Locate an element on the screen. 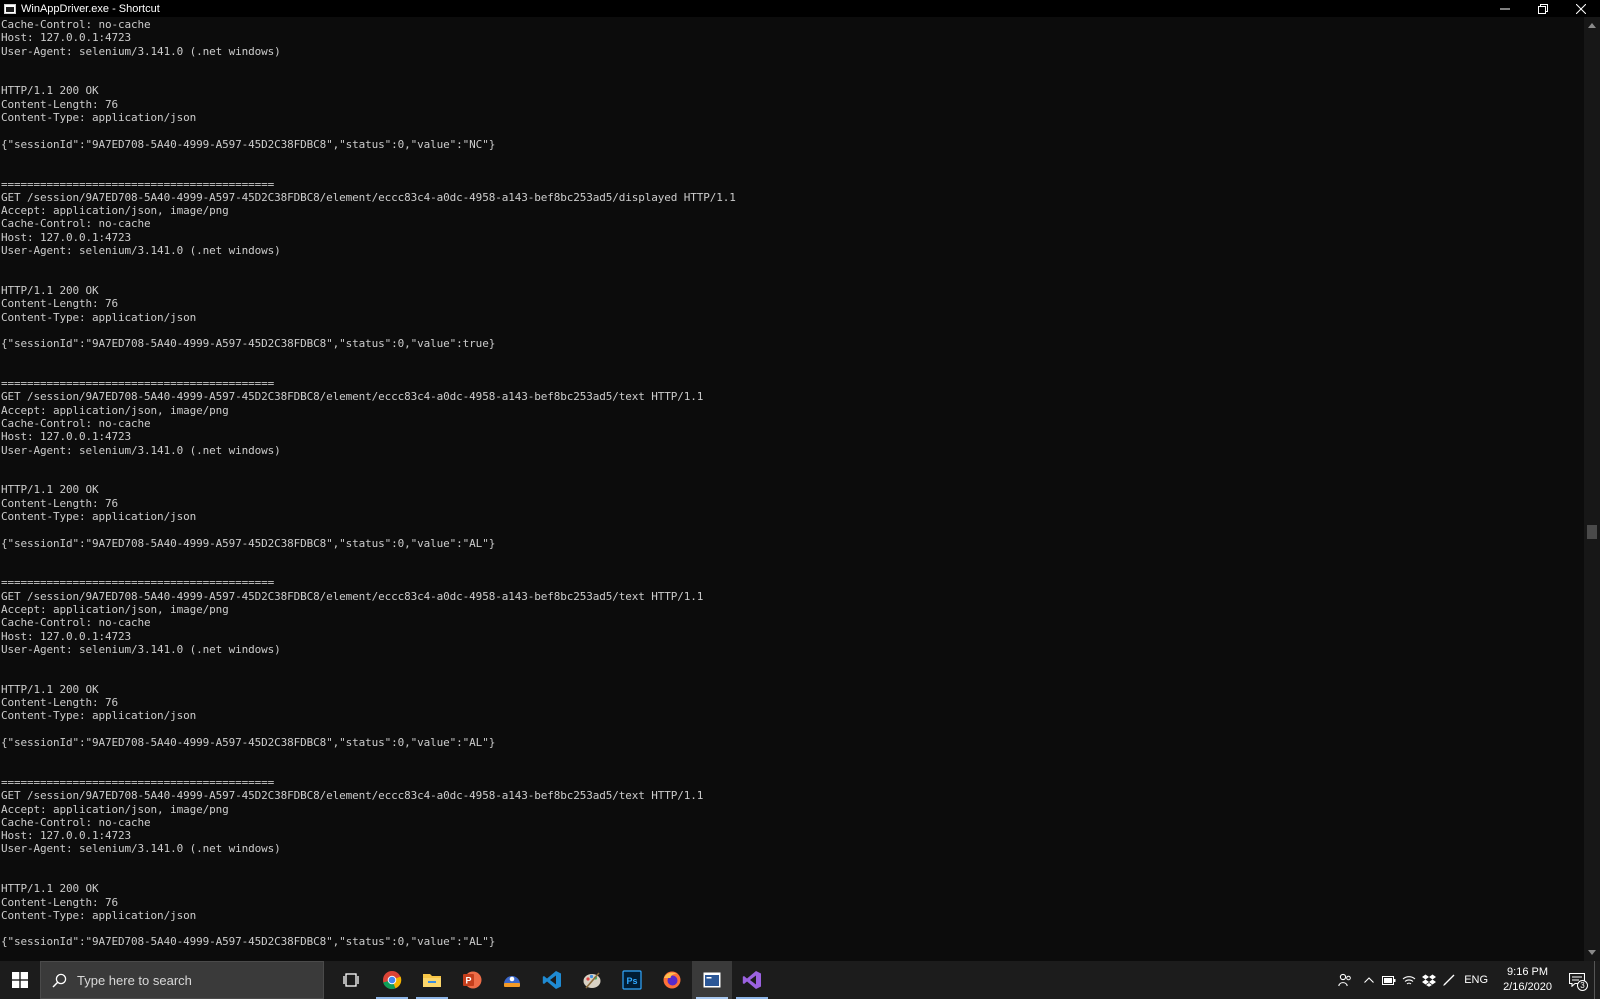 The width and height of the screenshot is (1600, 999). windows-logo-icon is located at coordinates (20, 980).